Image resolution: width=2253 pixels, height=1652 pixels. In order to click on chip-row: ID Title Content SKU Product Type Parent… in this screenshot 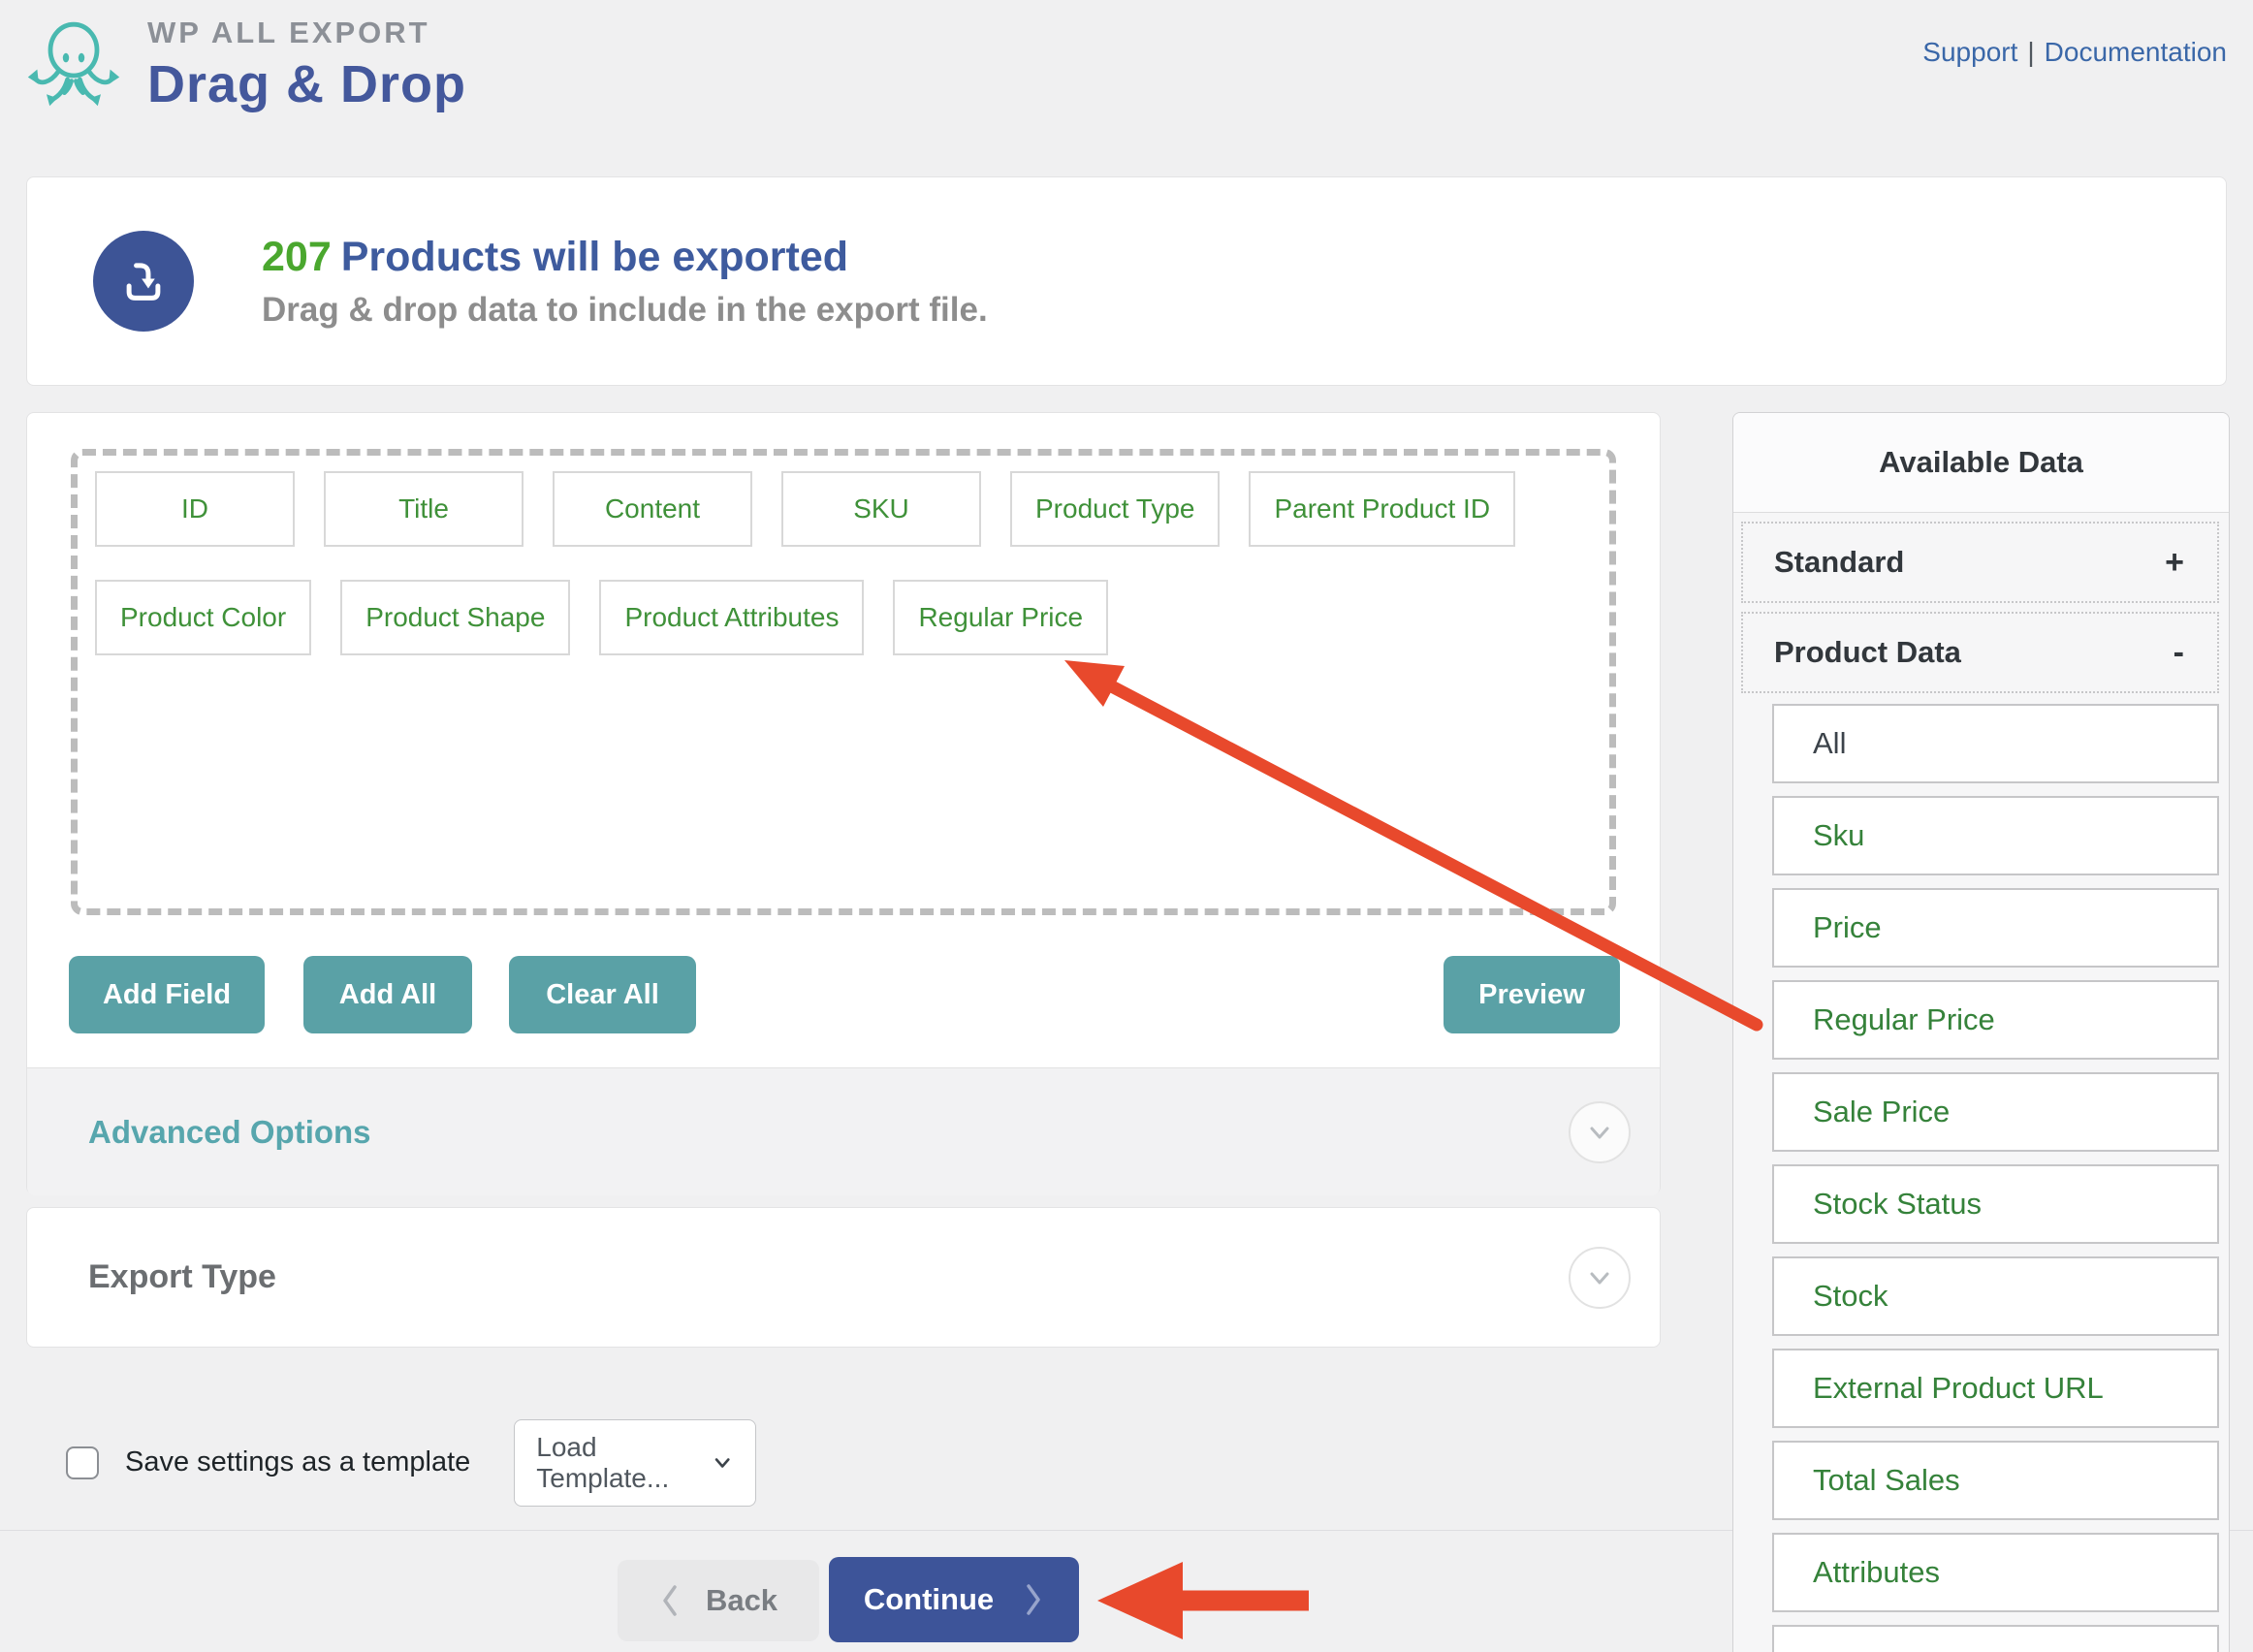, I will do `click(844, 509)`.